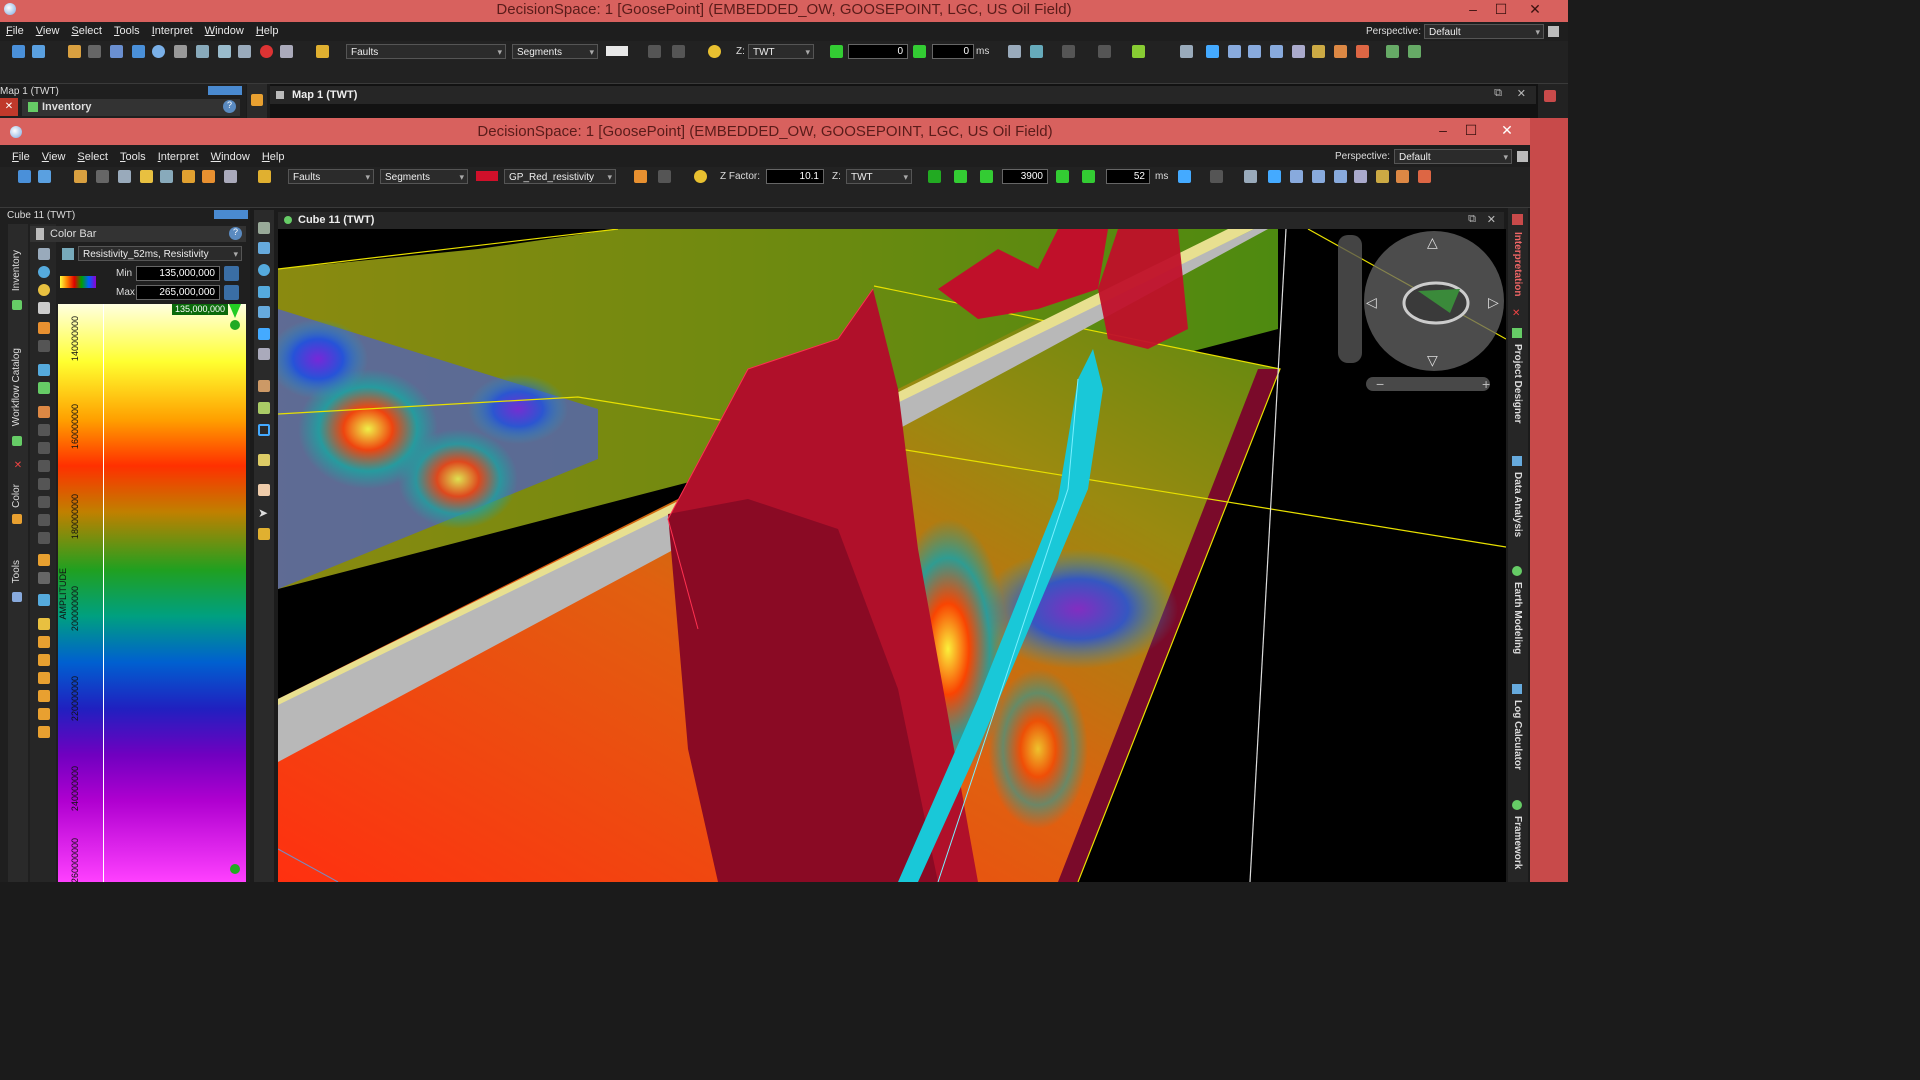  Describe the element at coordinates (44, 484) in the screenshot. I see `curve1-icon` at that location.